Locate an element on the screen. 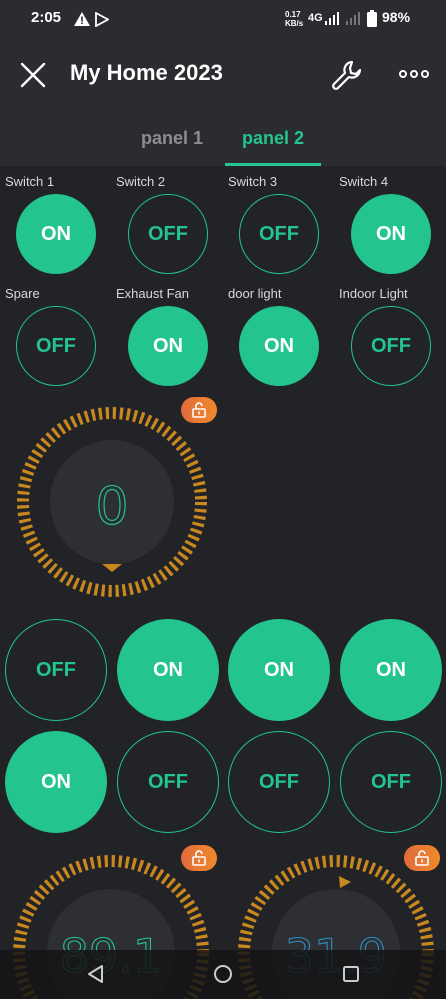  home-icon is located at coordinates (223, 974).